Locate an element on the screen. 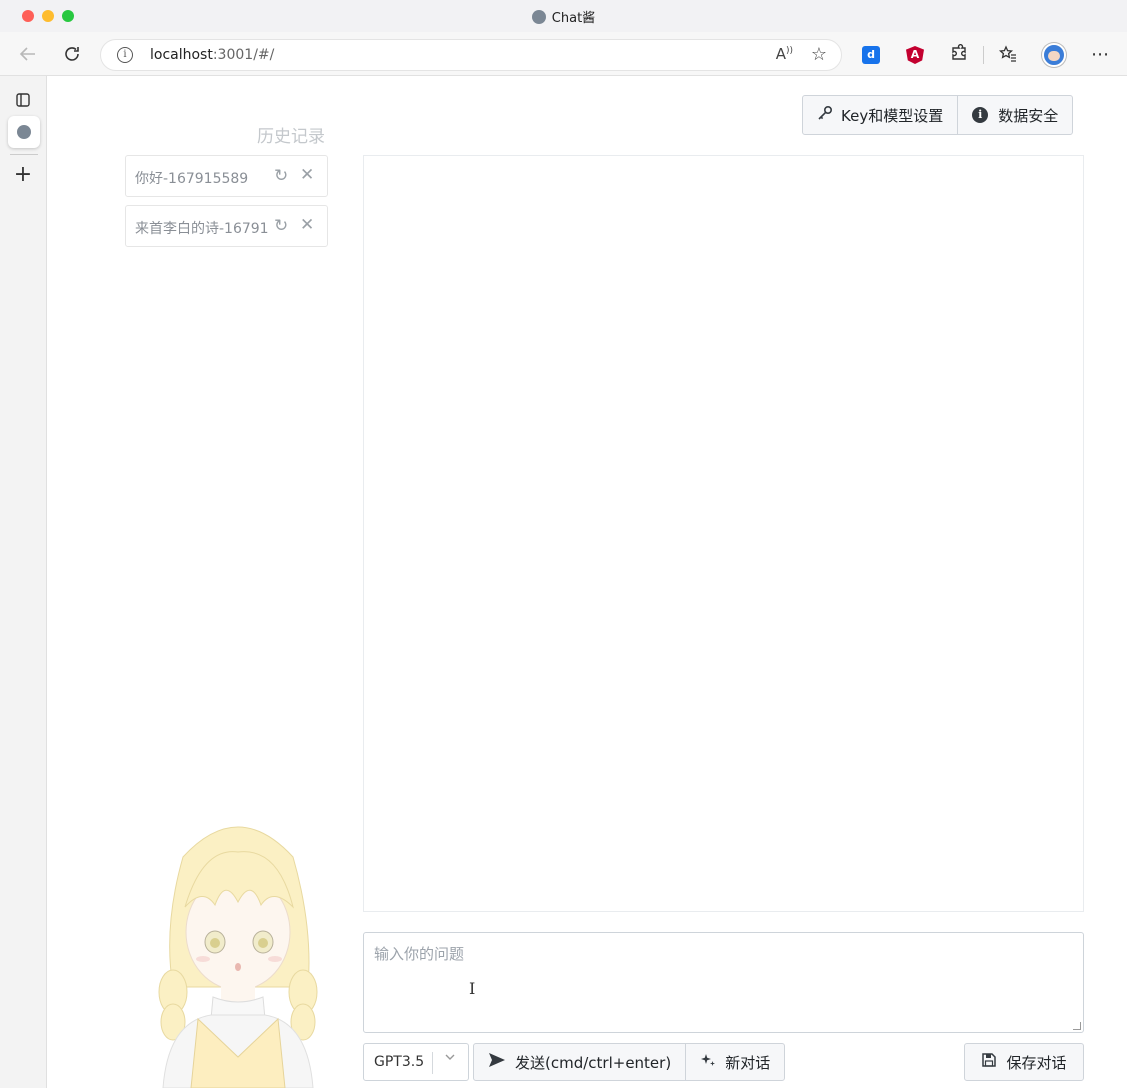  tab-separator is located at coordinates (24, 154).